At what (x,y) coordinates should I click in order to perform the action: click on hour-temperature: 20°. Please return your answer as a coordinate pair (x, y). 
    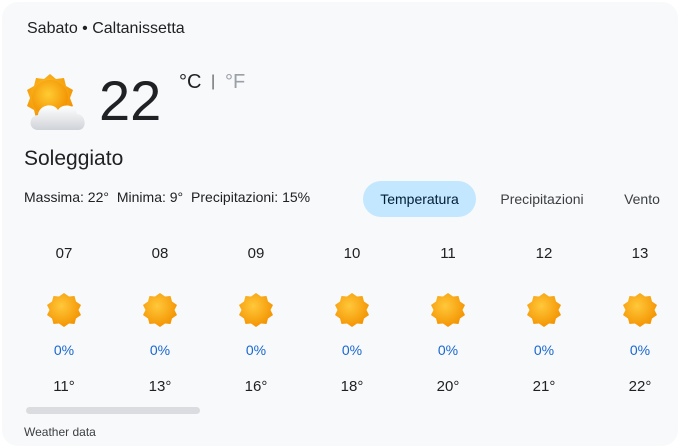
    Looking at the image, I should click on (448, 386).